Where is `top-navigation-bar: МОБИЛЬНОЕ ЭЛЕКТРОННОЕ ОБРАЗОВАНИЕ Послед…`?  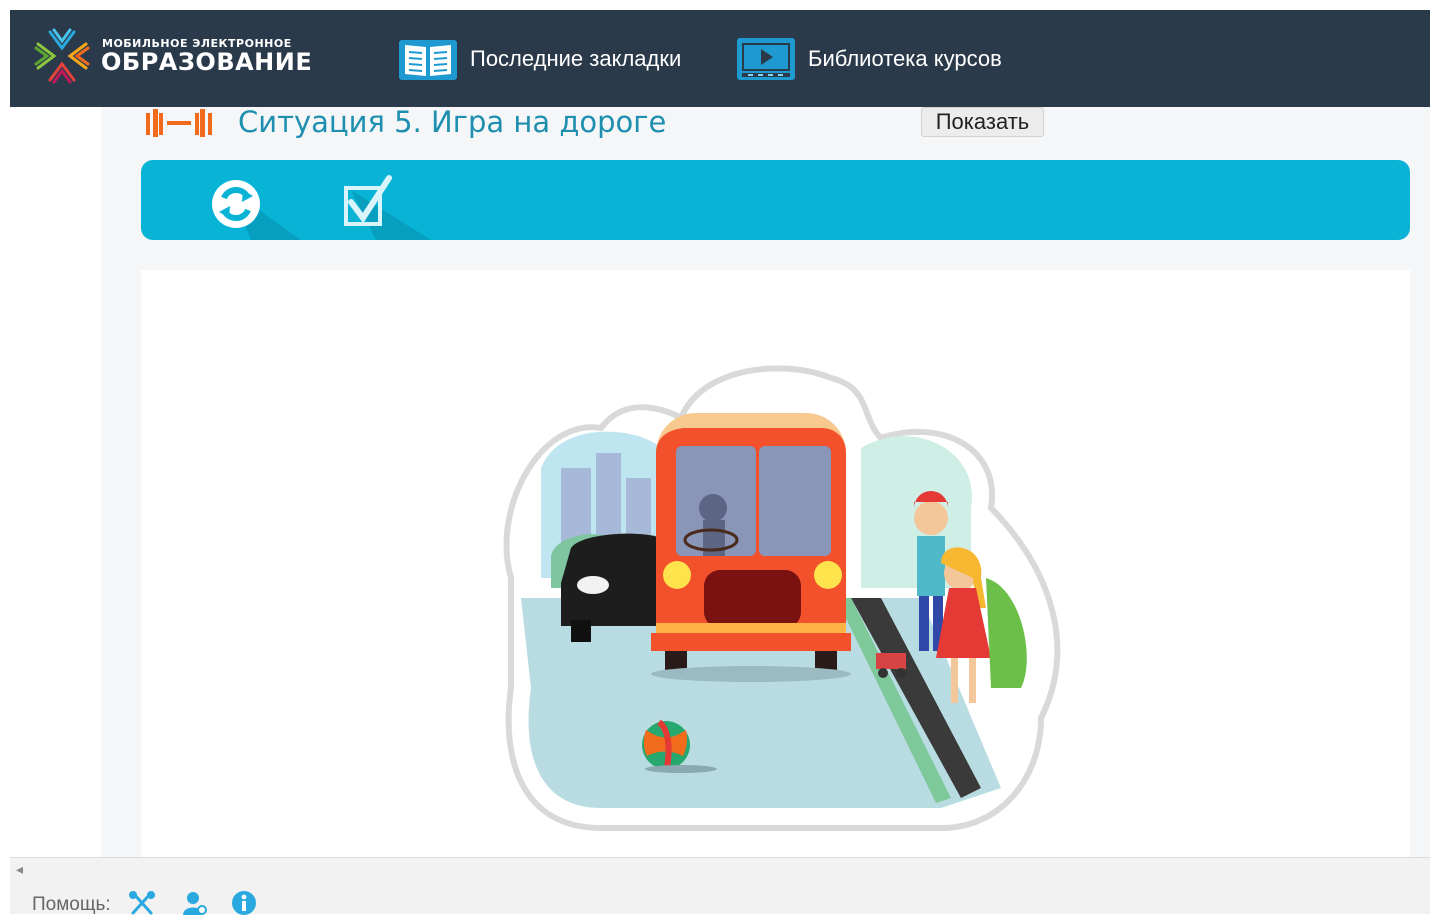 top-navigation-bar: МОБИЛЬНОЕ ЭЛЕКТРОННОЕ ОБРАЗОВАНИЕ Послед… is located at coordinates (720, 58).